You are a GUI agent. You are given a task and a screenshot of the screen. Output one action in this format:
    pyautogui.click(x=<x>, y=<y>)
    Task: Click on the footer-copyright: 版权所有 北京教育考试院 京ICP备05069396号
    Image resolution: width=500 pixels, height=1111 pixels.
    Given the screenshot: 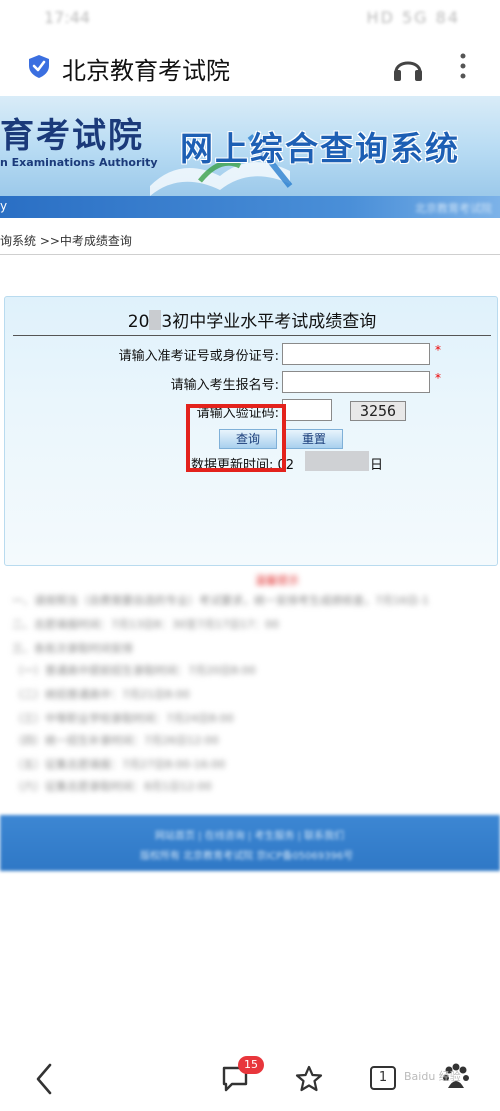 What is the action you would take?
    pyautogui.click(x=247, y=856)
    